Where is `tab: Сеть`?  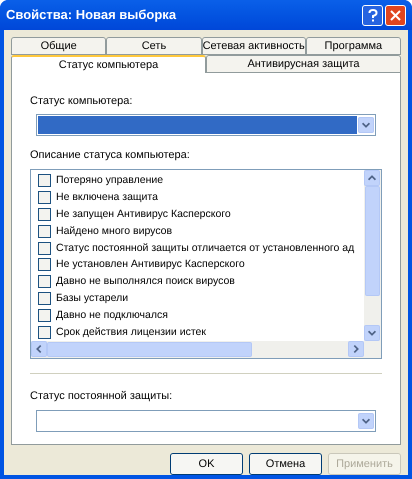 tab: Сеть is located at coordinates (154, 46).